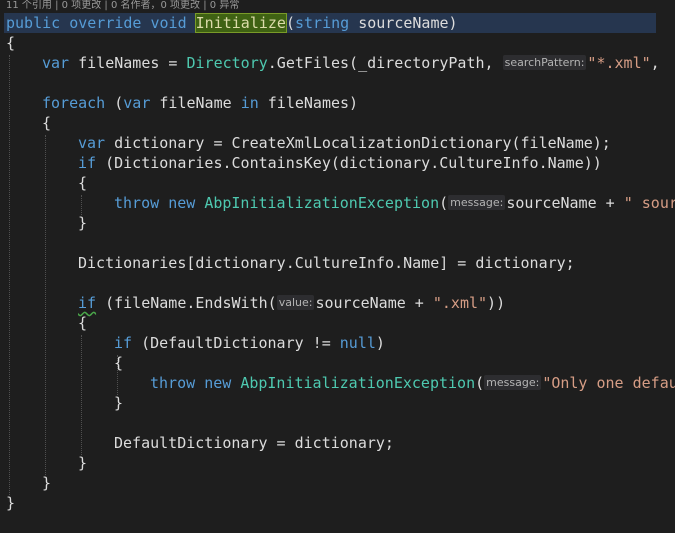 The width and height of the screenshot is (675, 533). Describe the element at coordinates (249, 343) in the screenshot. I see `code-line: if (DefaultDictionary != null)` at that location.